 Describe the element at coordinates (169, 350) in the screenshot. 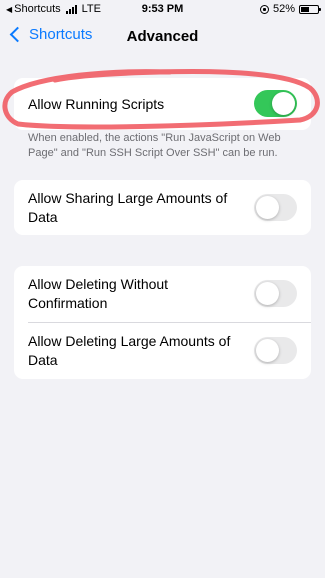

I see `setting-row-allow-deleting-large-data: Allow Deleting Large Amounts of Data` at that location.